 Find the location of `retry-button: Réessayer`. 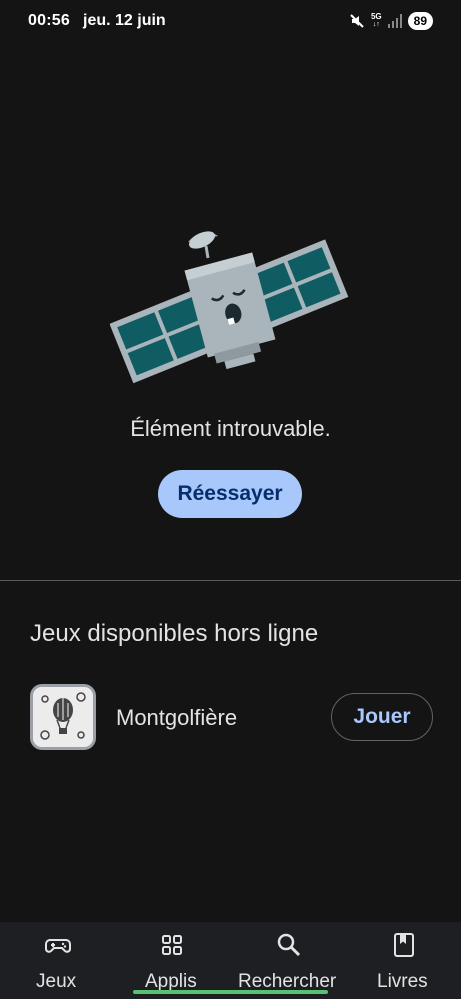

retry-button: Réessayer is located at coordinates (230, 494).